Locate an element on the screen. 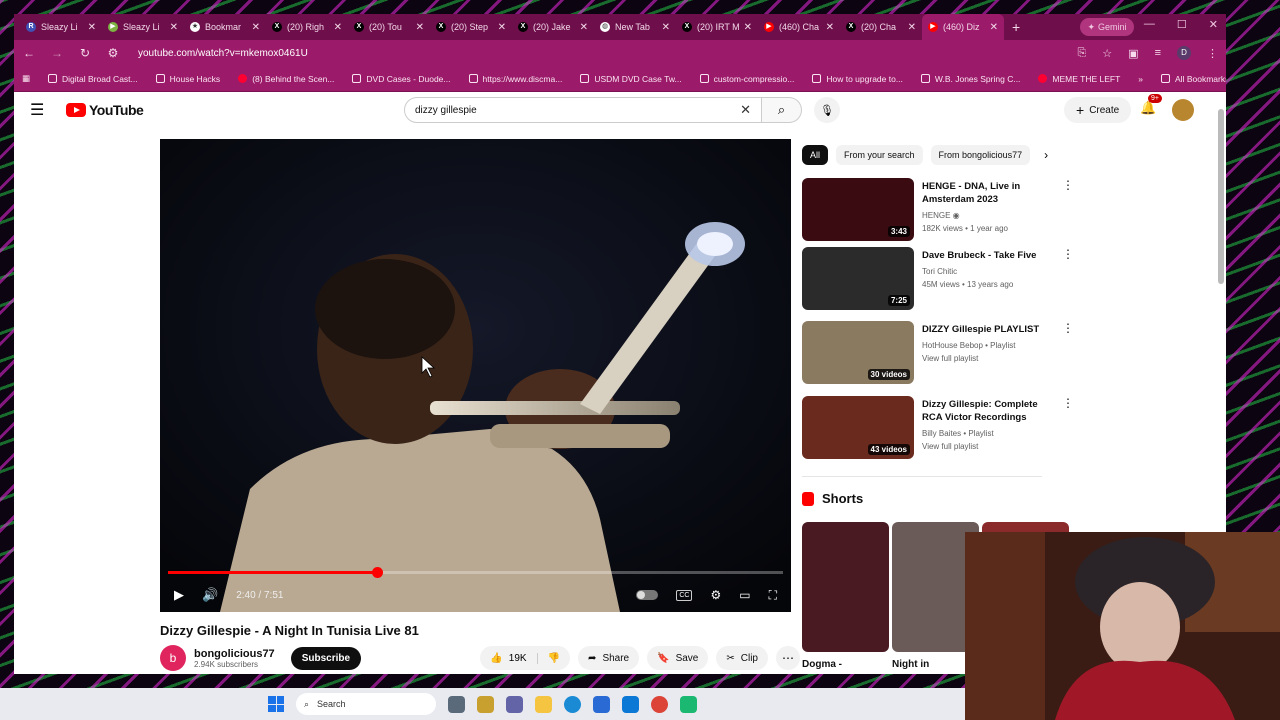  copilot-icon is located at coordinates (485, 704).